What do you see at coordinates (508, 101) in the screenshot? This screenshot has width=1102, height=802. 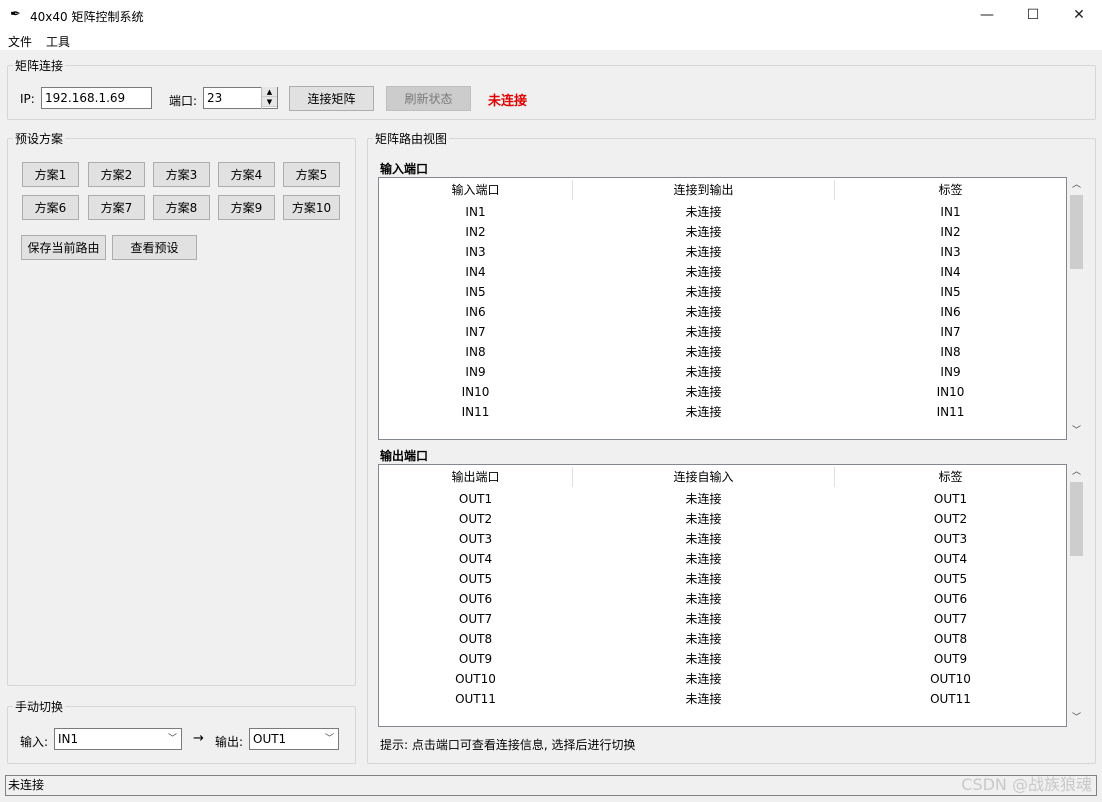 I see `connection-status: 未连接` at bounding box center [508, 101].